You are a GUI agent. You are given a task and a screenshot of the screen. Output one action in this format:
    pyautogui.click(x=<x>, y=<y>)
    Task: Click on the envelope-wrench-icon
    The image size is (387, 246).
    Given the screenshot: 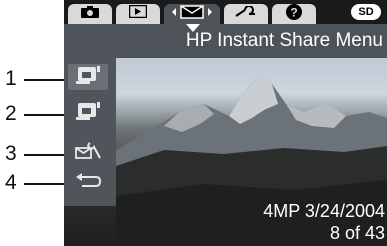 What is the action you would take?
    pyautogui.click(x=88, y=153)
    